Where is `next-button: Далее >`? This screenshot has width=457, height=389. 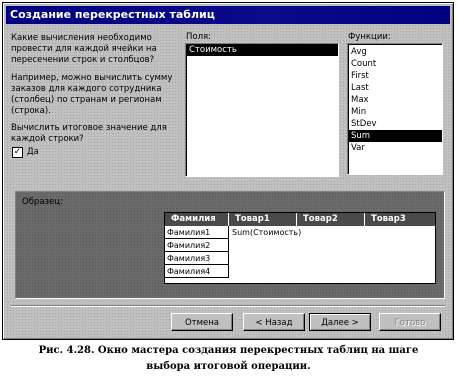
next-button: Далее > is located at coordinates (340, 322).